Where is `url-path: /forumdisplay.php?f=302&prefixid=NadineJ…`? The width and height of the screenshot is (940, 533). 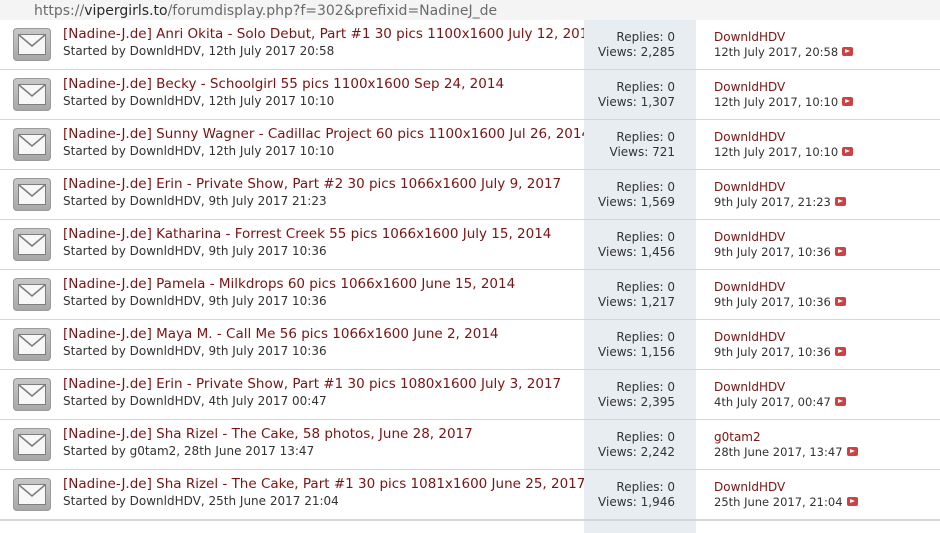 url-path: /forumdisplay.php?f=302&prefixid=NadineJ… is located at coordinates (332, 11).